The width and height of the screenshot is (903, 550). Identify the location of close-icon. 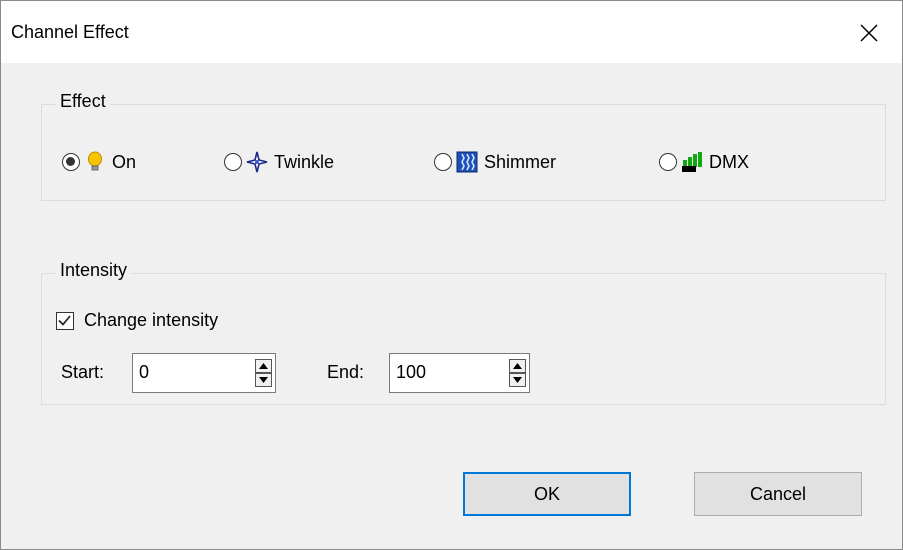
(869, 33).